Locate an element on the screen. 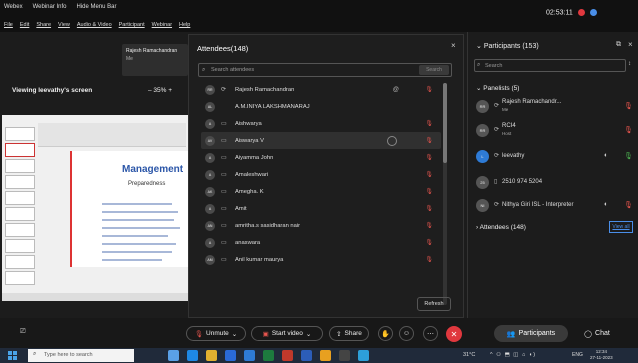 The image size is (638, 363). share-button: ⇪ Share is located at coordinates (349, 333).